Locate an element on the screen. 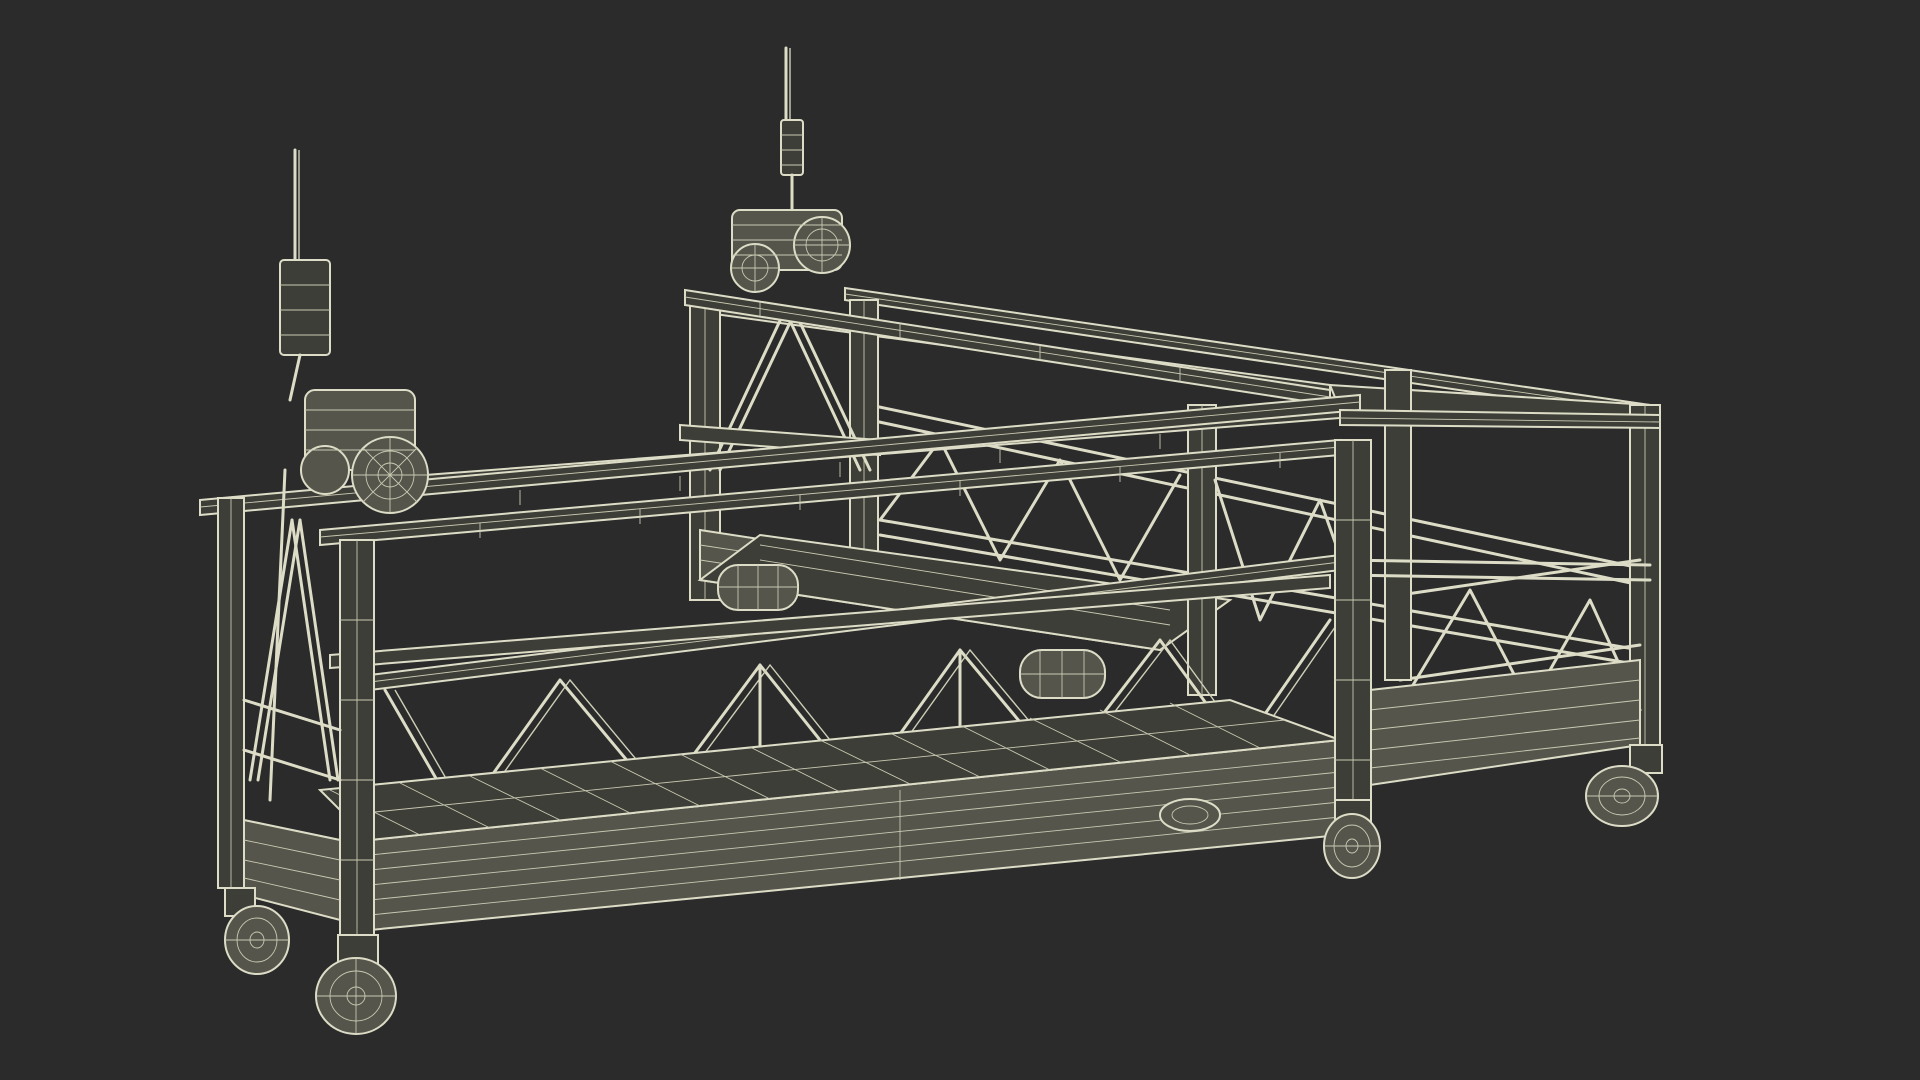 This screenshot has height=1080, width=1920. caster-wheel-front-left is located at coordinates (356, 984).